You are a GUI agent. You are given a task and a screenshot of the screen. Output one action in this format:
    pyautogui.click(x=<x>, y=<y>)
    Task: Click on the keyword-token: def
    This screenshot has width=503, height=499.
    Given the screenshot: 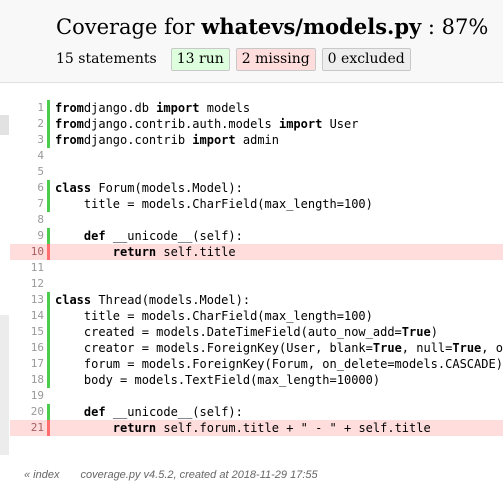 What is the action you would take?
    pyautogui.click(x=94, y=412)
    